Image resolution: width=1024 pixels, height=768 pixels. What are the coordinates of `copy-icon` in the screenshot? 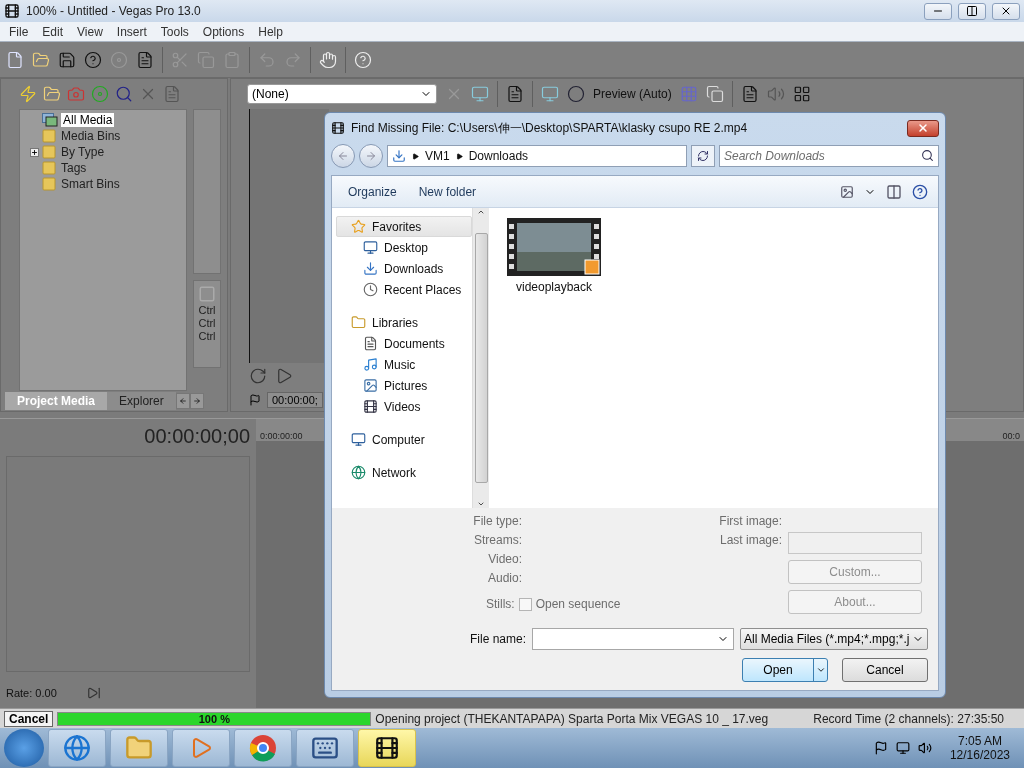 It's located at (714, 94).